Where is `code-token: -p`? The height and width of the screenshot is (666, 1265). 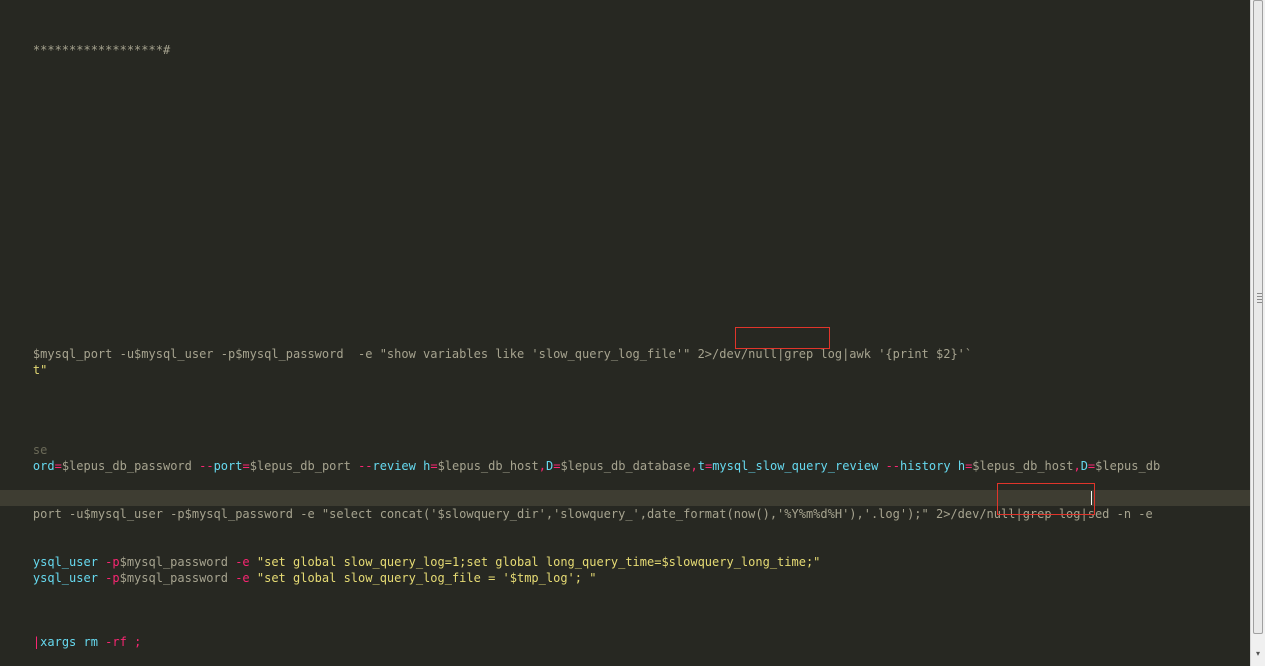
code-token: -p is located at coordinates (112, 578).